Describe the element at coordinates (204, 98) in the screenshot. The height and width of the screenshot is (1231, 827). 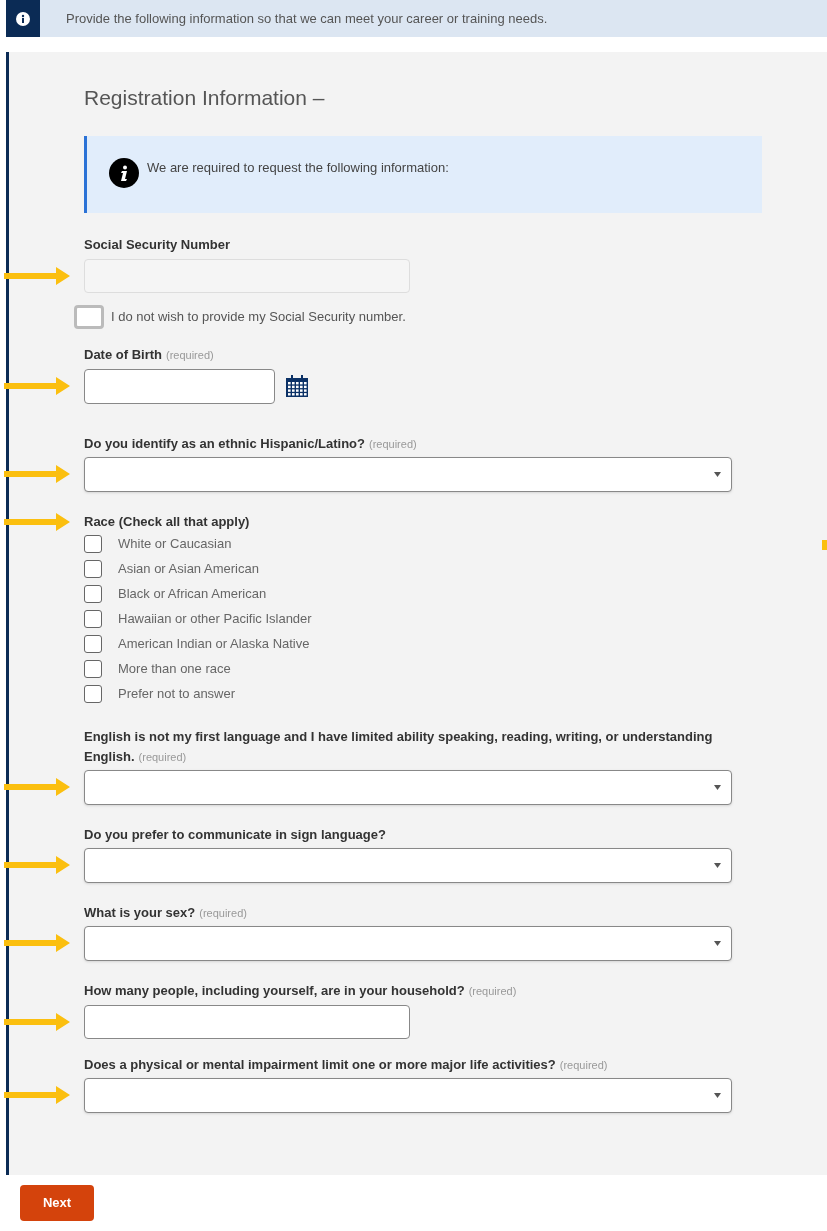
I see `form-title: Registration Information –` at that location.